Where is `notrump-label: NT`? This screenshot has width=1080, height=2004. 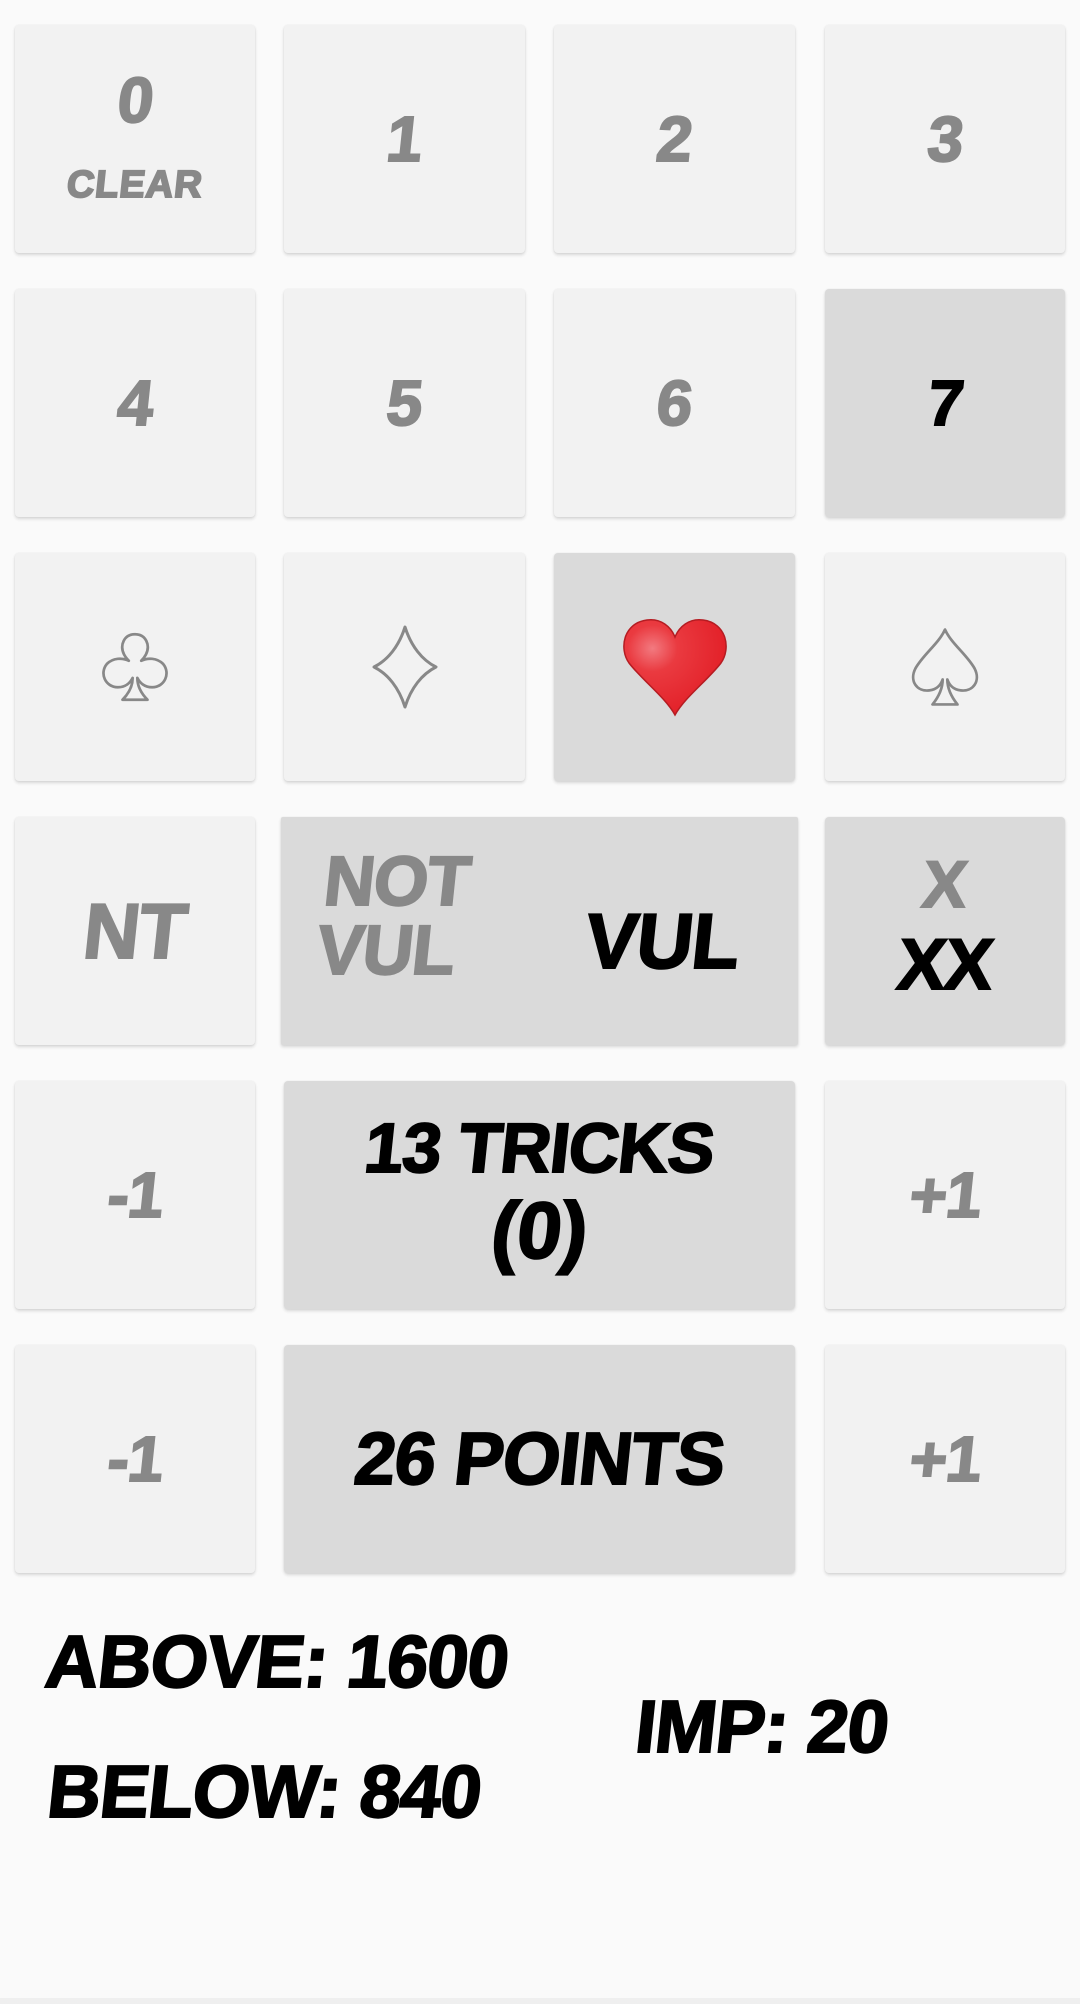 notrump-label: NT is located at coordinates (134, 931).